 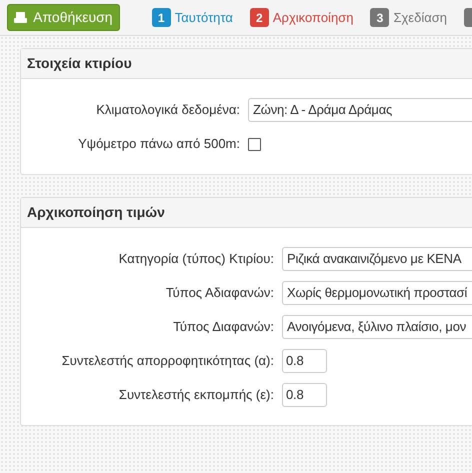 What do you see at coordinates (377, 327) in the screenshot?
I see `select-field: Ανοιγόμενα, ξύλινο πλαίσιο, μον` at bounding box center [377, 327].